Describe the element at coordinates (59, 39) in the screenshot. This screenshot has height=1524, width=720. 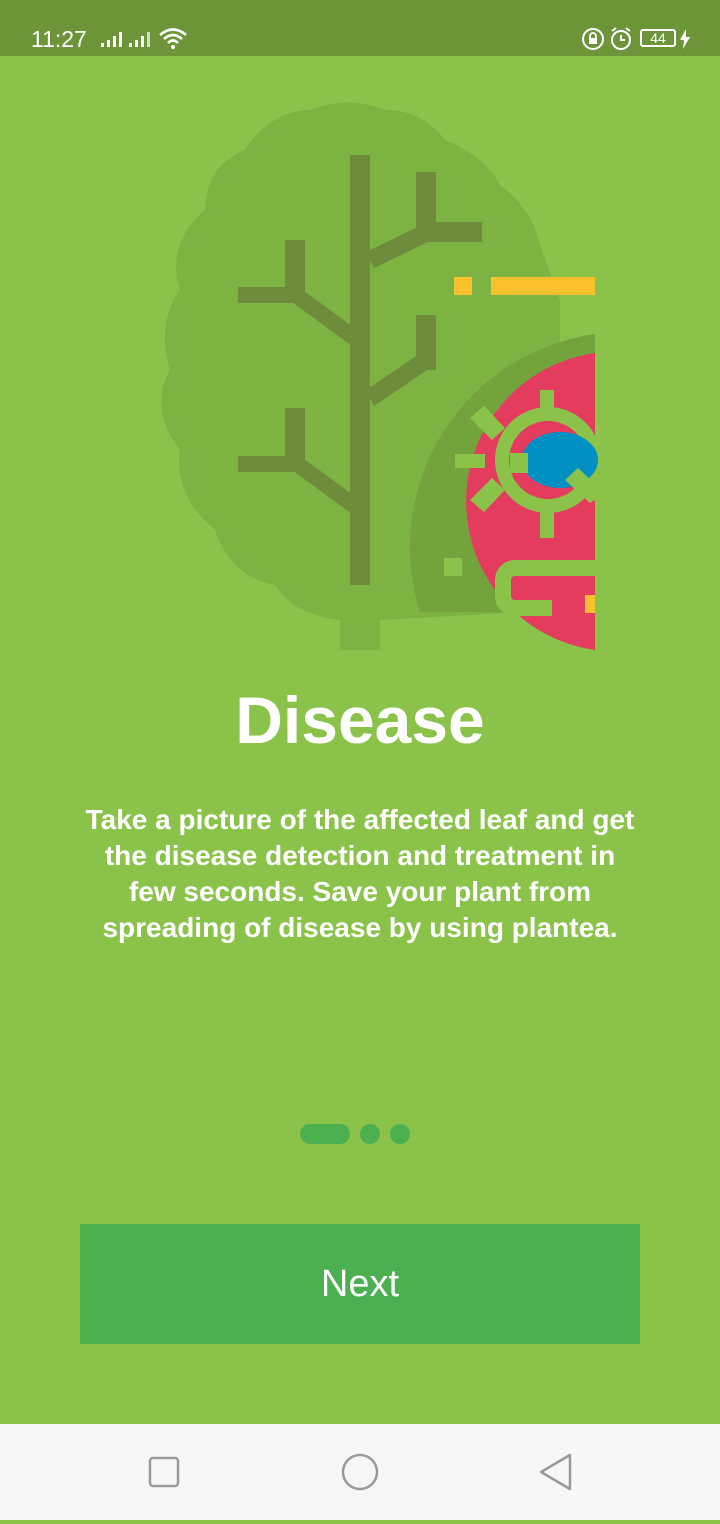
I see `status-time: 11:27` at that location.